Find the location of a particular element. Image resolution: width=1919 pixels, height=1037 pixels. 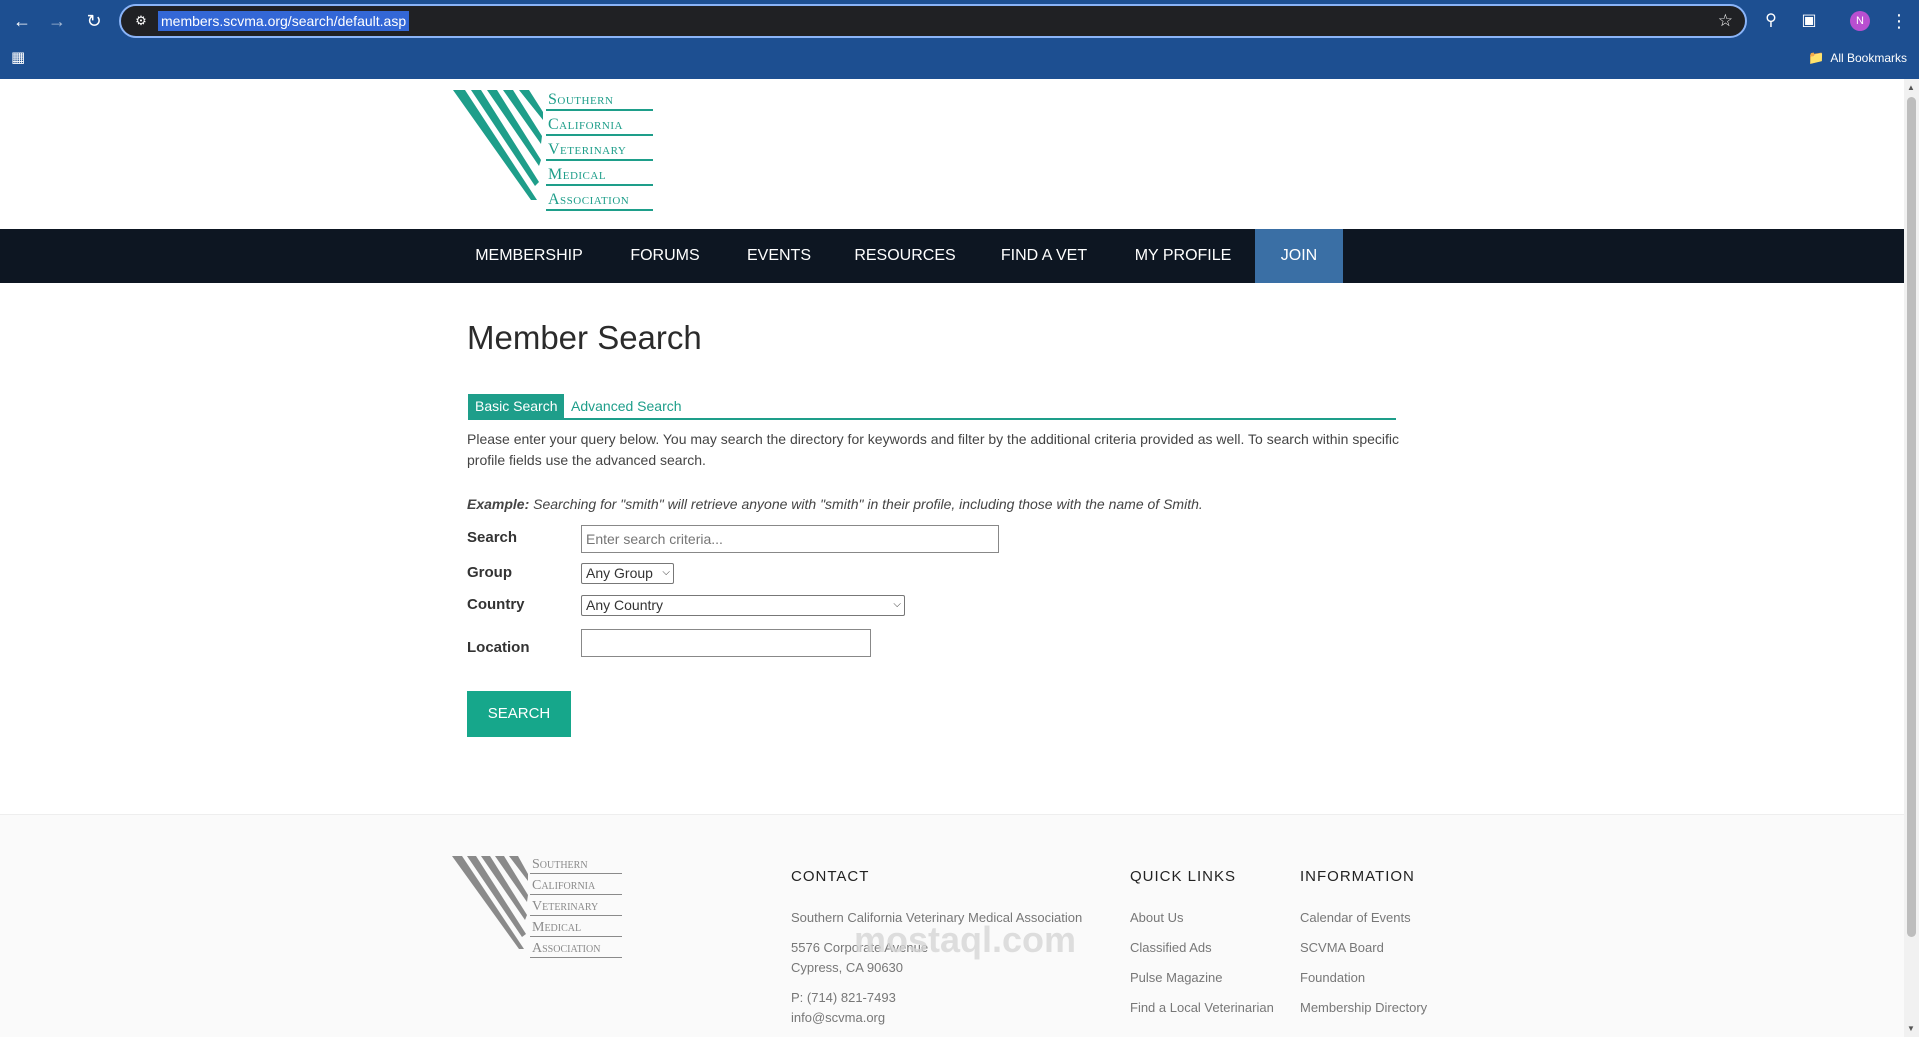

scroll-up-icon: ▲ is located at coordinates (1911, 87).